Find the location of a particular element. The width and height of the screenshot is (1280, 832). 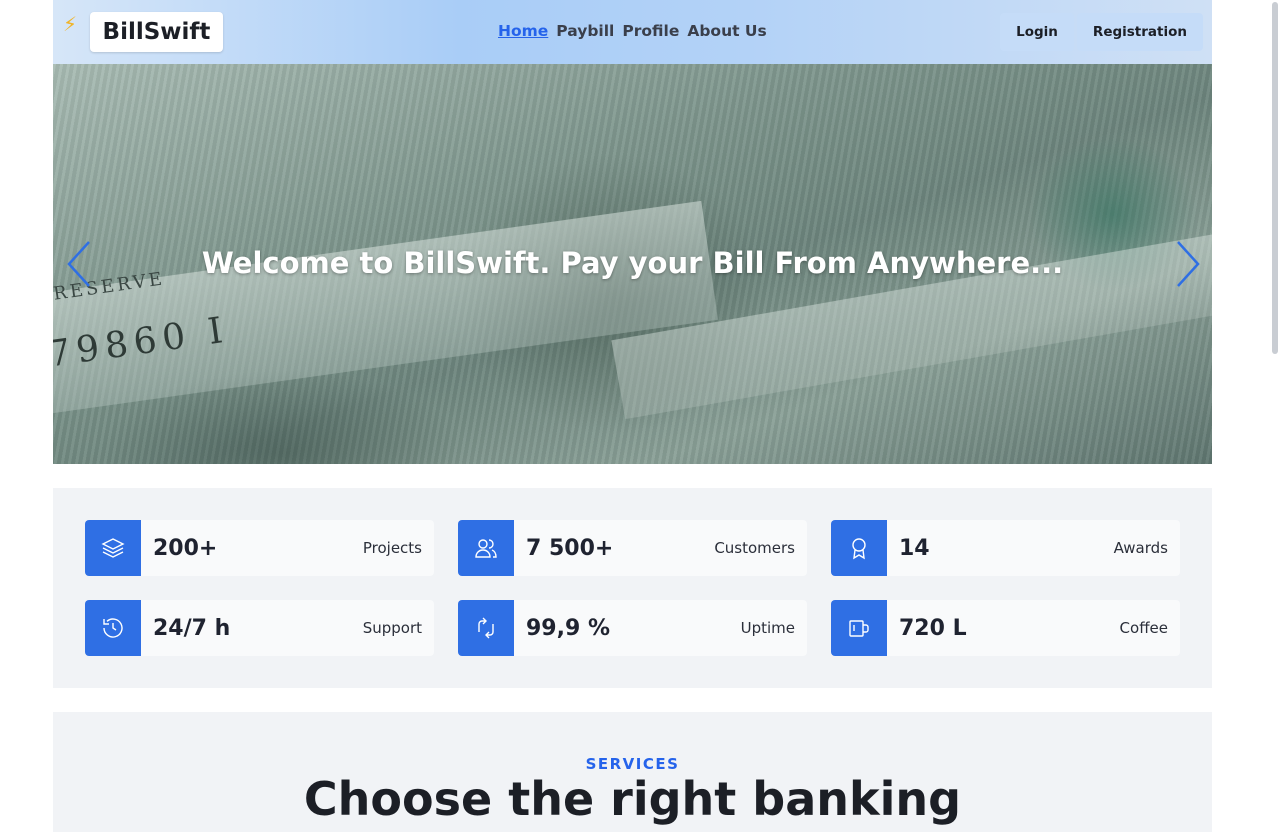

coffee-cup-icon is located at coordinates (859, 628).